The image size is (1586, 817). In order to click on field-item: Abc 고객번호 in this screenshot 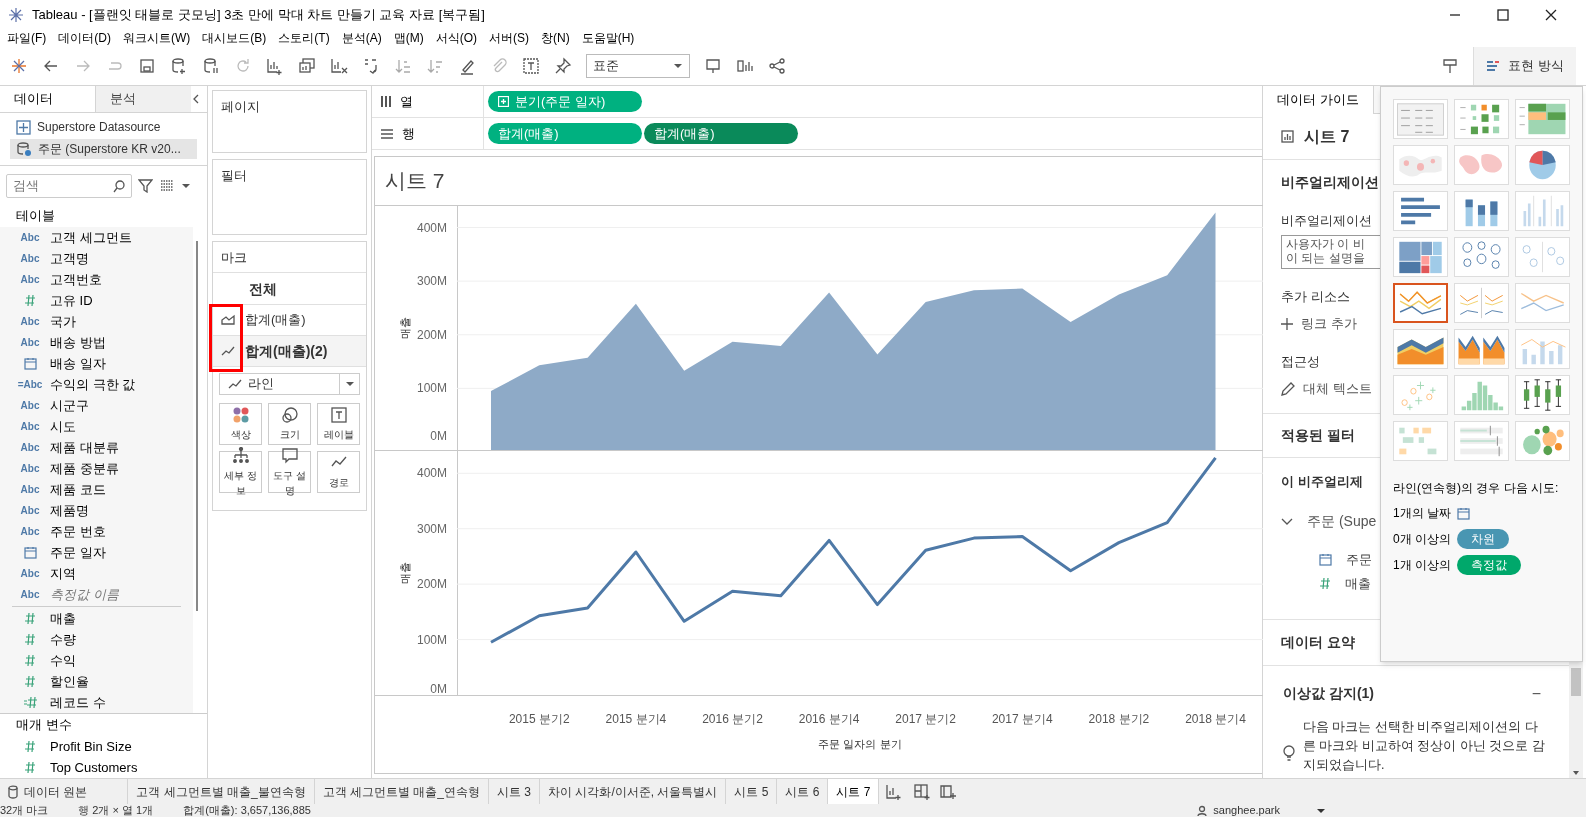, I will do `click(96, 279)`.